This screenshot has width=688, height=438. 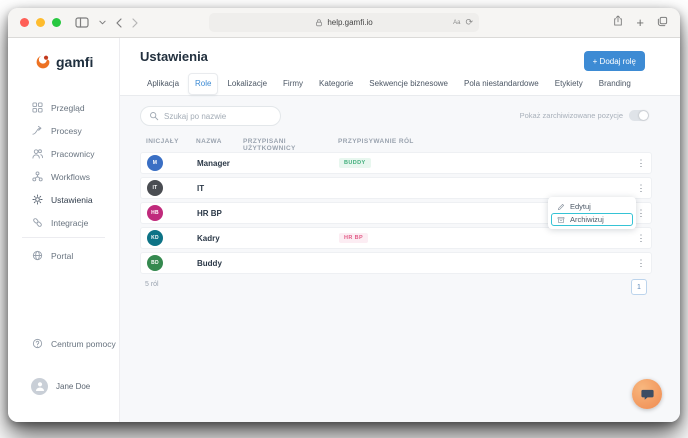 I want to click on search-icon, so click(x=154, y=116).